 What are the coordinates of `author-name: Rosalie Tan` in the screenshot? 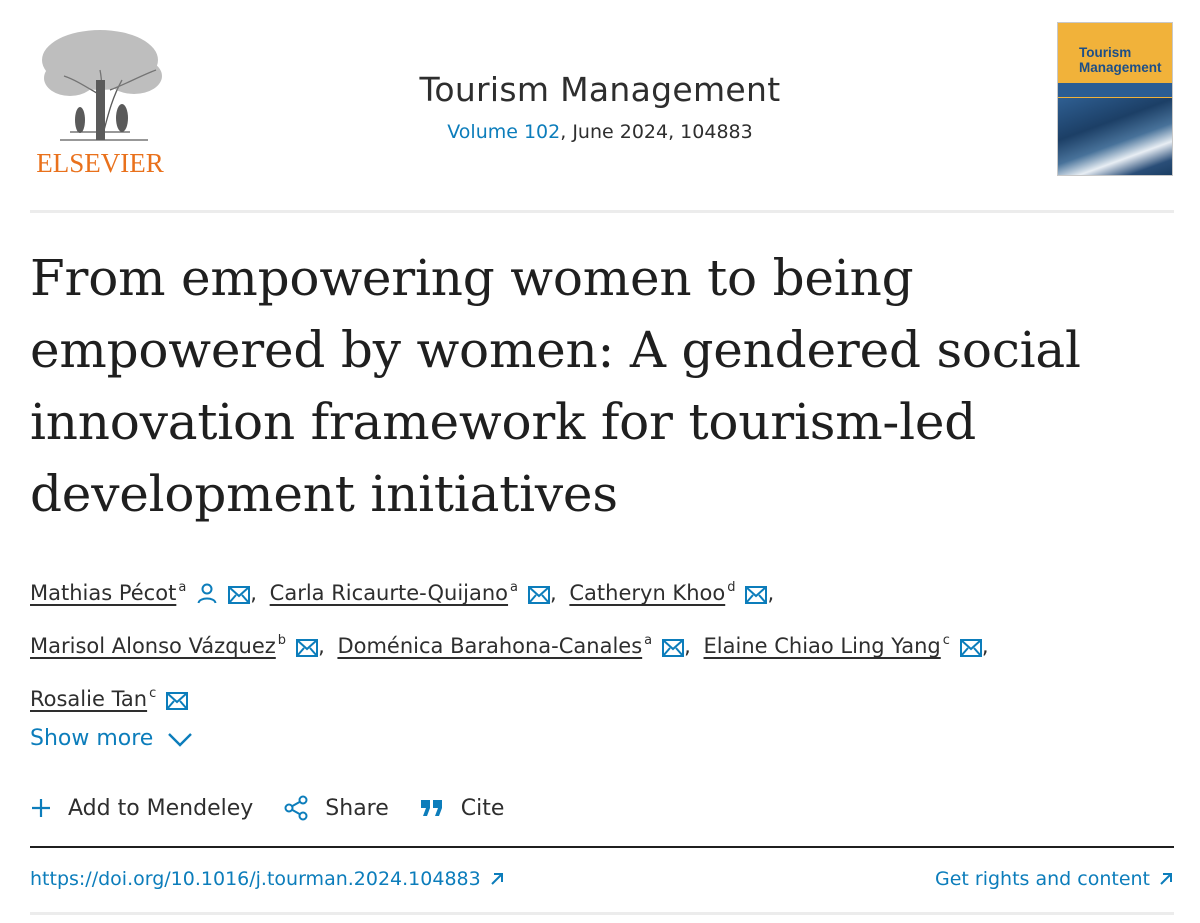 It's located at (88, 699).